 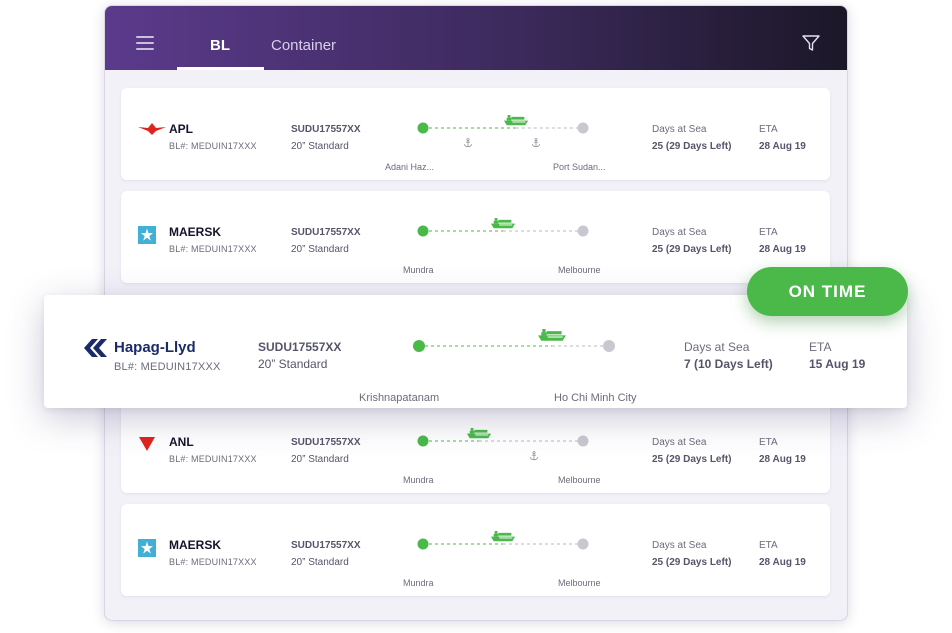 I want to click on on-time-status-badge: ON TIME, so click(x=827, y=291).